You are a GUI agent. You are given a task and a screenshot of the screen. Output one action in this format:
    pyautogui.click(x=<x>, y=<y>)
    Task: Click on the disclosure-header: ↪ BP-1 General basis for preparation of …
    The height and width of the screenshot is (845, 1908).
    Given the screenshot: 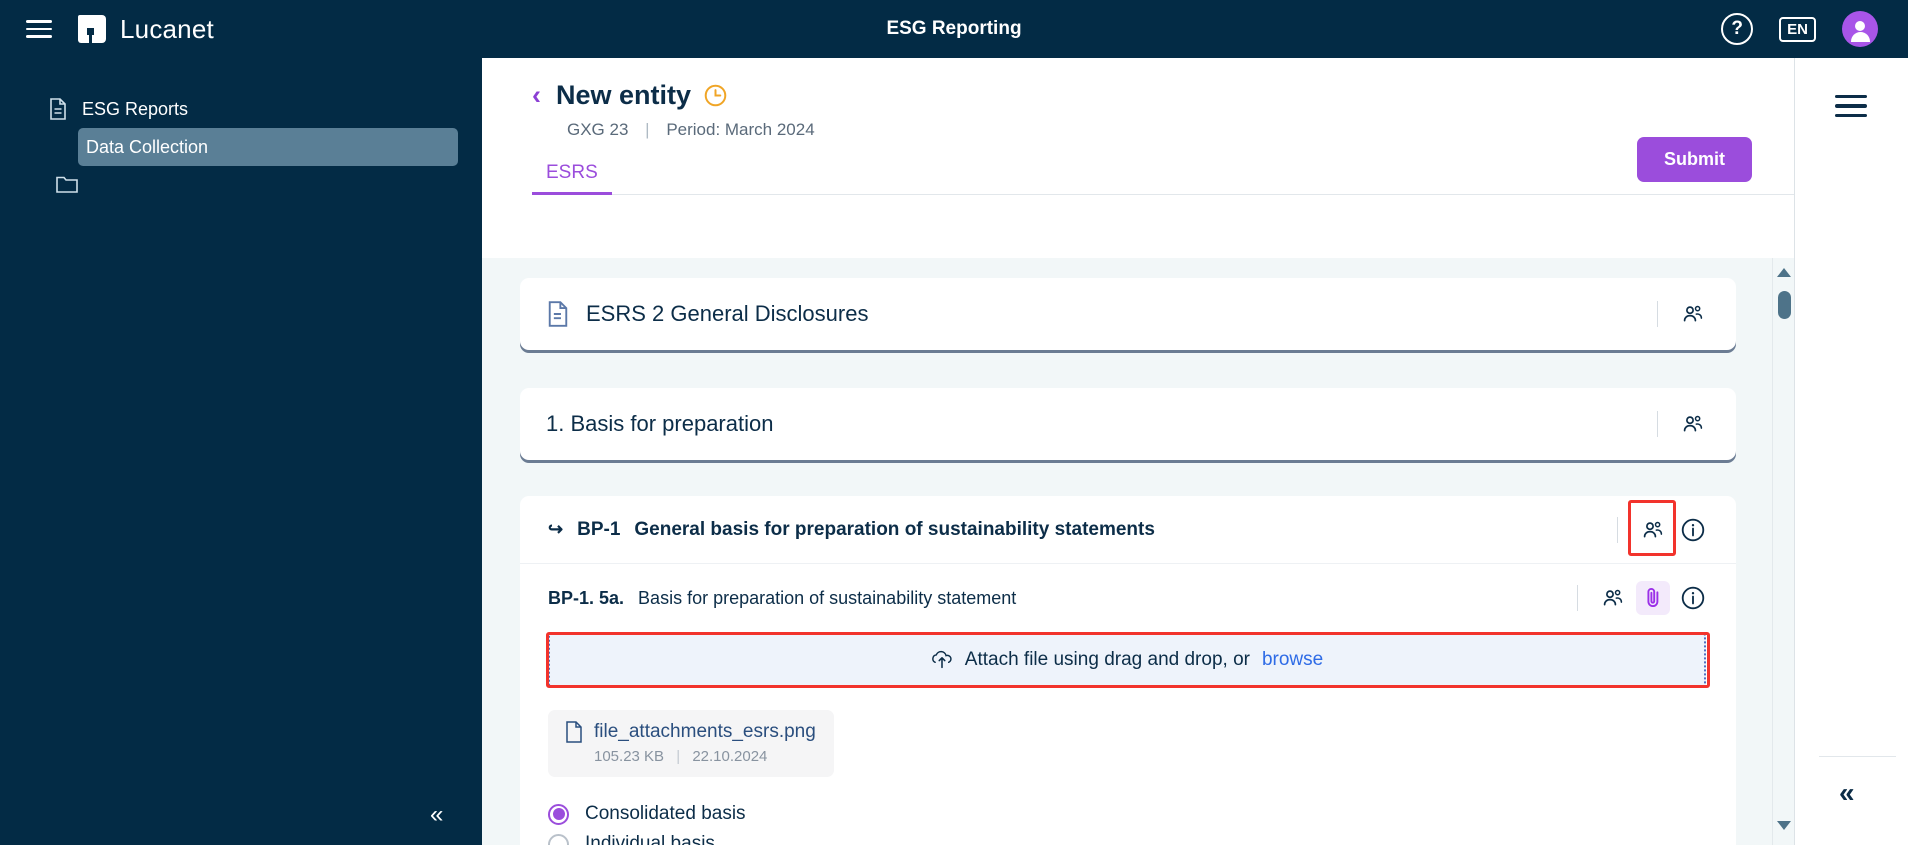 What is the action you would take?
    pyautogui.click(x=1128, y=530)
    